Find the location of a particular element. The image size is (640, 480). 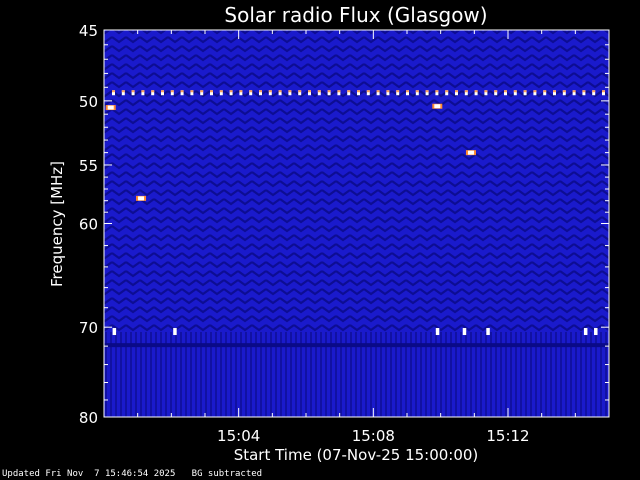

y-tick-label: 45 is located at coordinates (88, 31).